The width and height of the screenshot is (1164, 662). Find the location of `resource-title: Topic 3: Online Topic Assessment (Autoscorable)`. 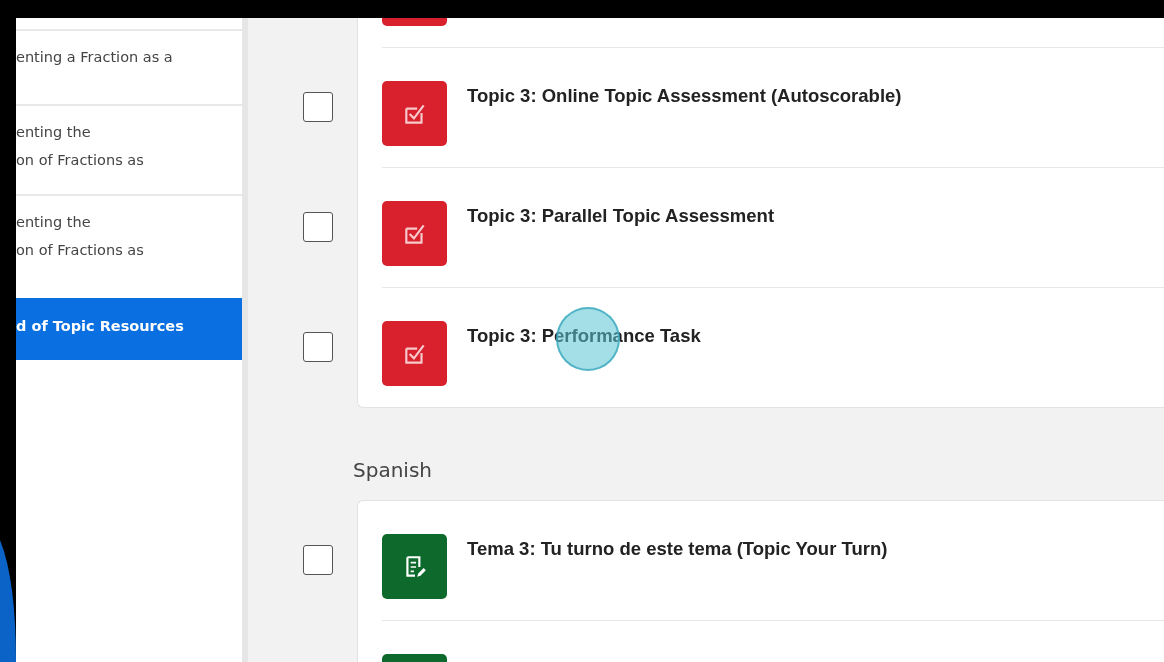

resource-title: Topic 3: Online Topic Assessment (Autoscorable) is located at coordinates (684, 96).